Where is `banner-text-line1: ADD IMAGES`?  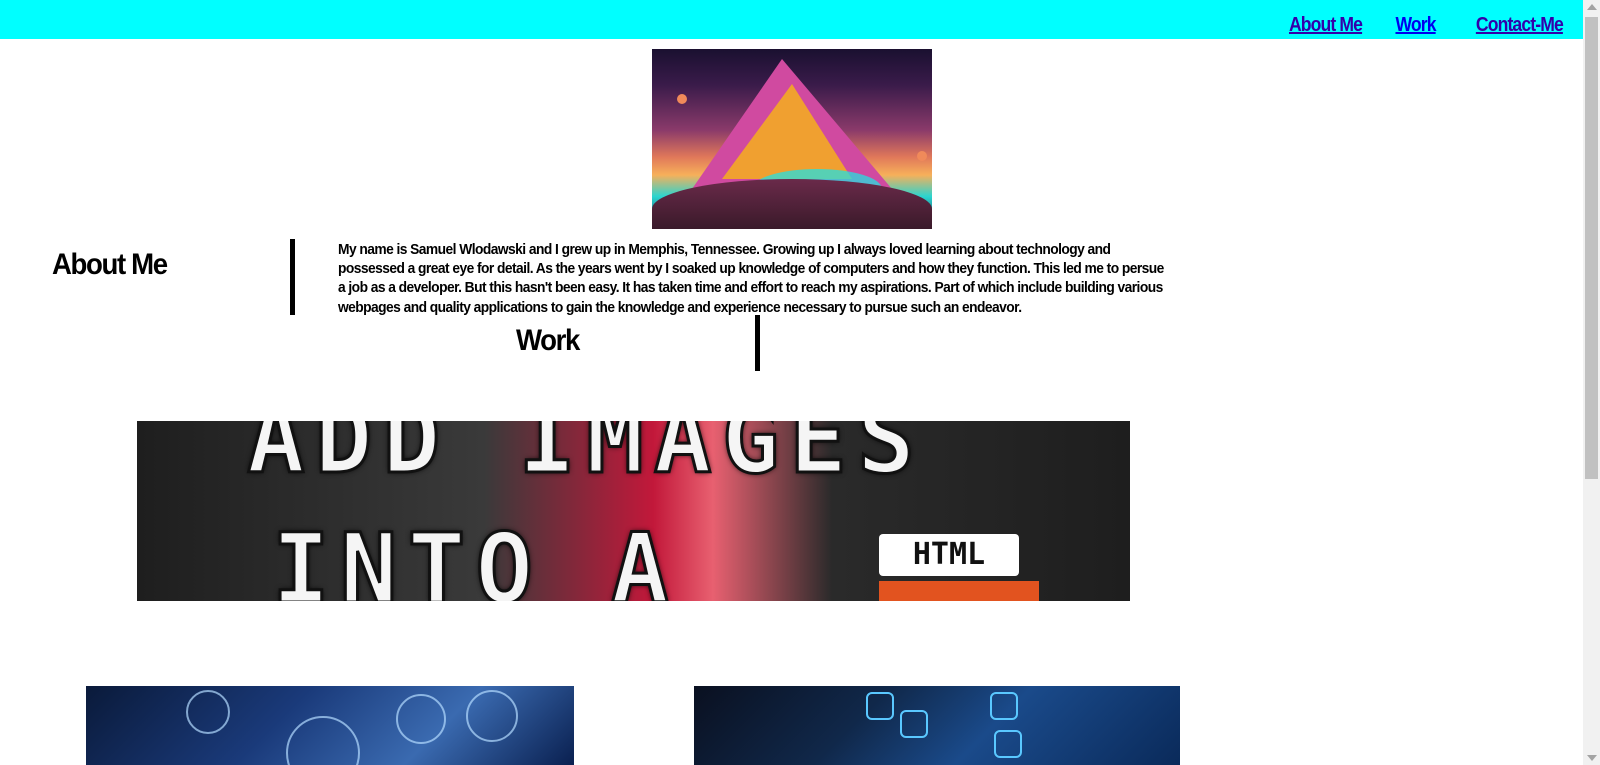 banner-text-line1: ADD IMAGES is located at coordinates (585, 459).